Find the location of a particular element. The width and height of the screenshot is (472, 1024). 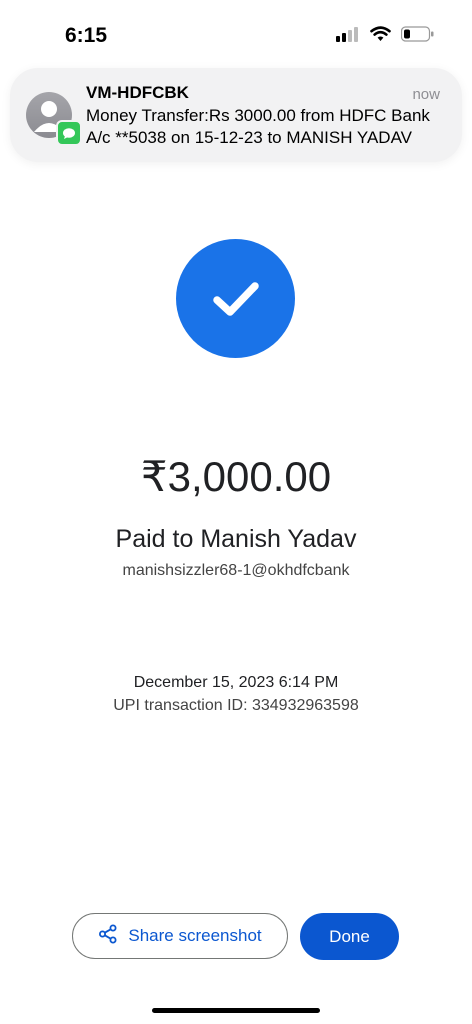

transaction-date: December 15, 2023 6:14 PM is located at coordinates (236, 682).